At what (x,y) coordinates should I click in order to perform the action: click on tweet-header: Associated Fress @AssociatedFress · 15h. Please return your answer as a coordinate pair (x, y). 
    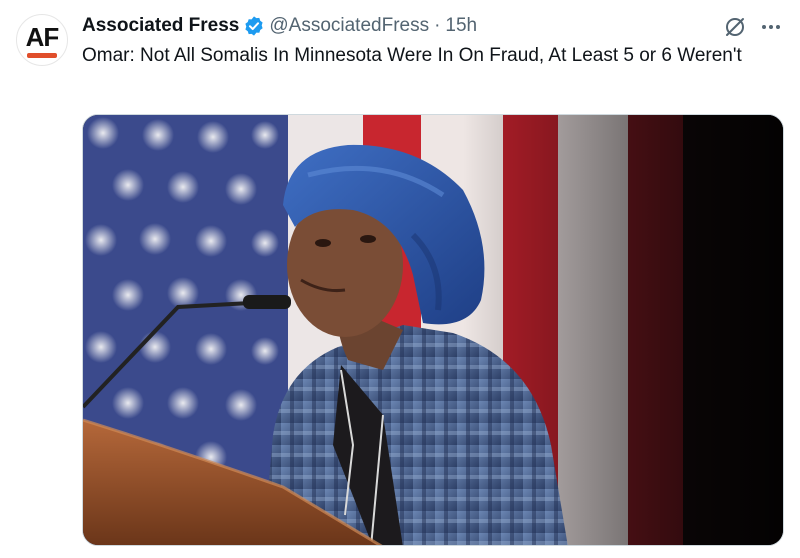
    Looking at the image, I should click on (279, 26).